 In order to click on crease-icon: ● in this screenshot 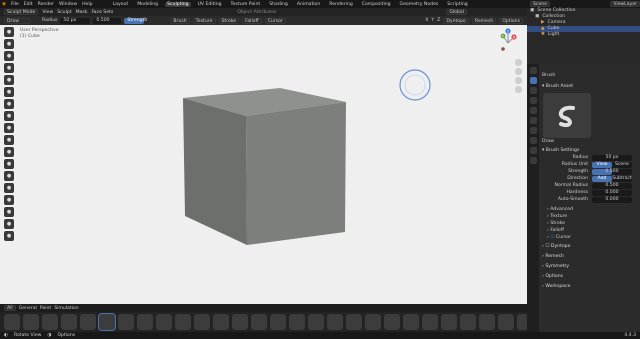, I will do `click(9, 128)`.